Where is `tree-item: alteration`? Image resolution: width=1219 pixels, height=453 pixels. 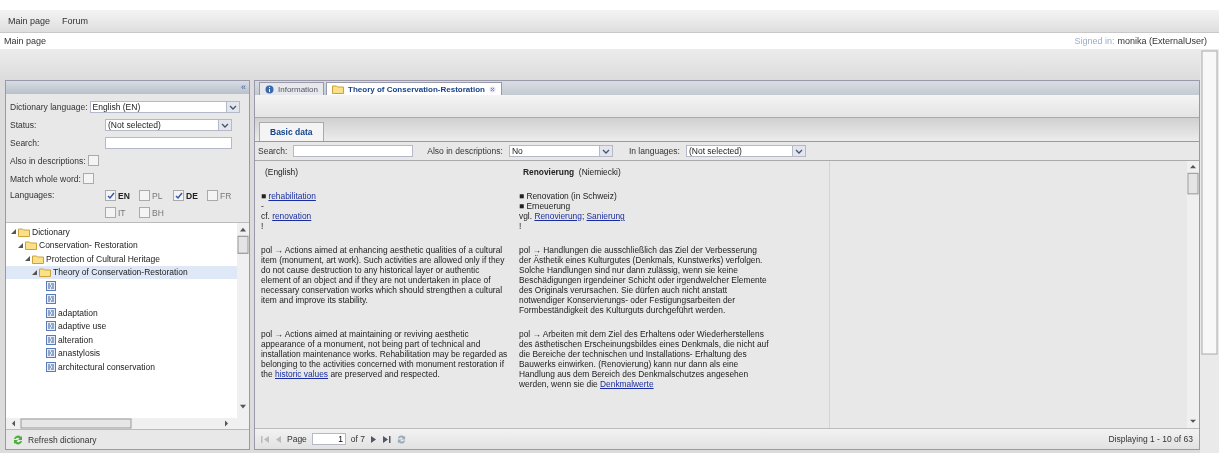
tree-item: alteration is located at coordinates (121, 340).